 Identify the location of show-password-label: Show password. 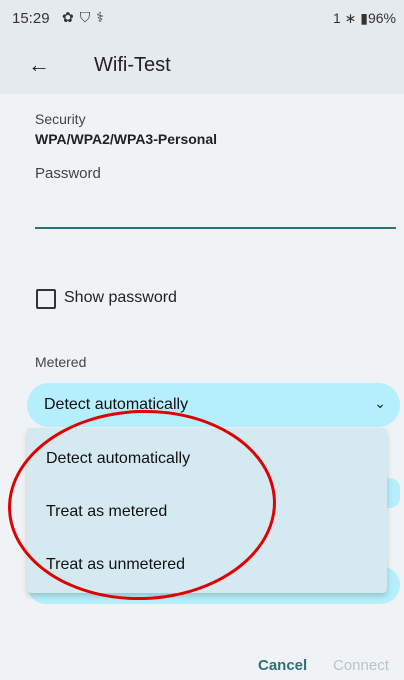
(120, 298).